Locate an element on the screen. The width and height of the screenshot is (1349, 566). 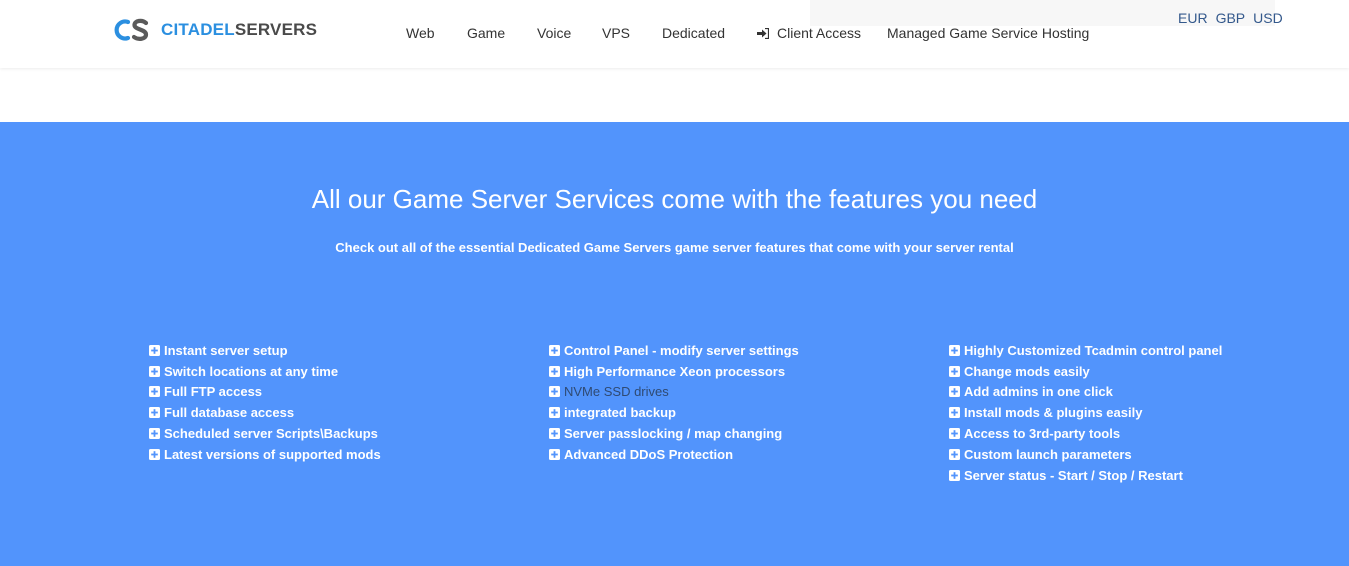
feature-item: Advanced DDoS Protection is located at coordinates (674, 454).